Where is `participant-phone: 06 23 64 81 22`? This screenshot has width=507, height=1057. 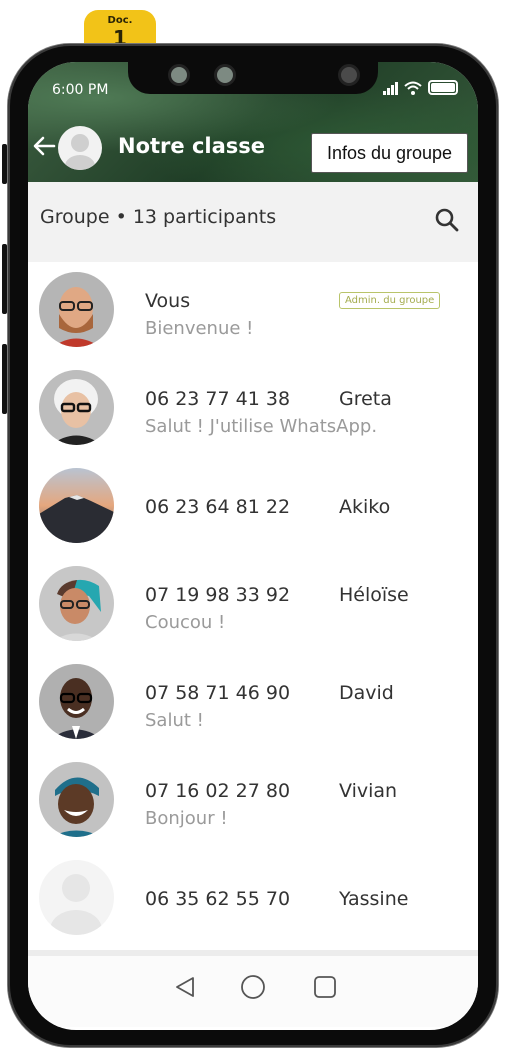
participant-phone: 06 23 64 81 22 is located at coordinates (218, 507).